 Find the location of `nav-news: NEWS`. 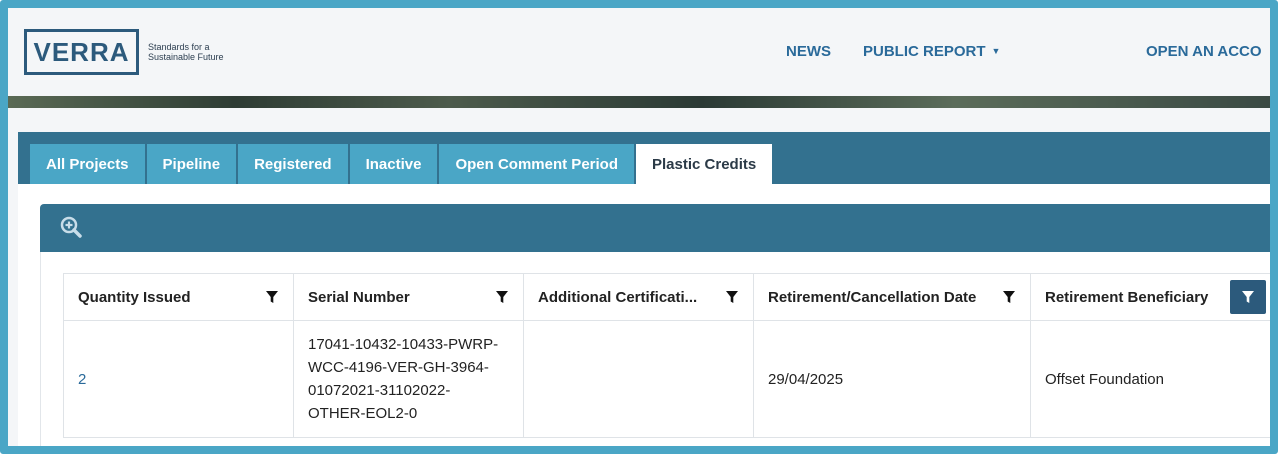

nav-news: NEWS is located at coordinates (808, 51).